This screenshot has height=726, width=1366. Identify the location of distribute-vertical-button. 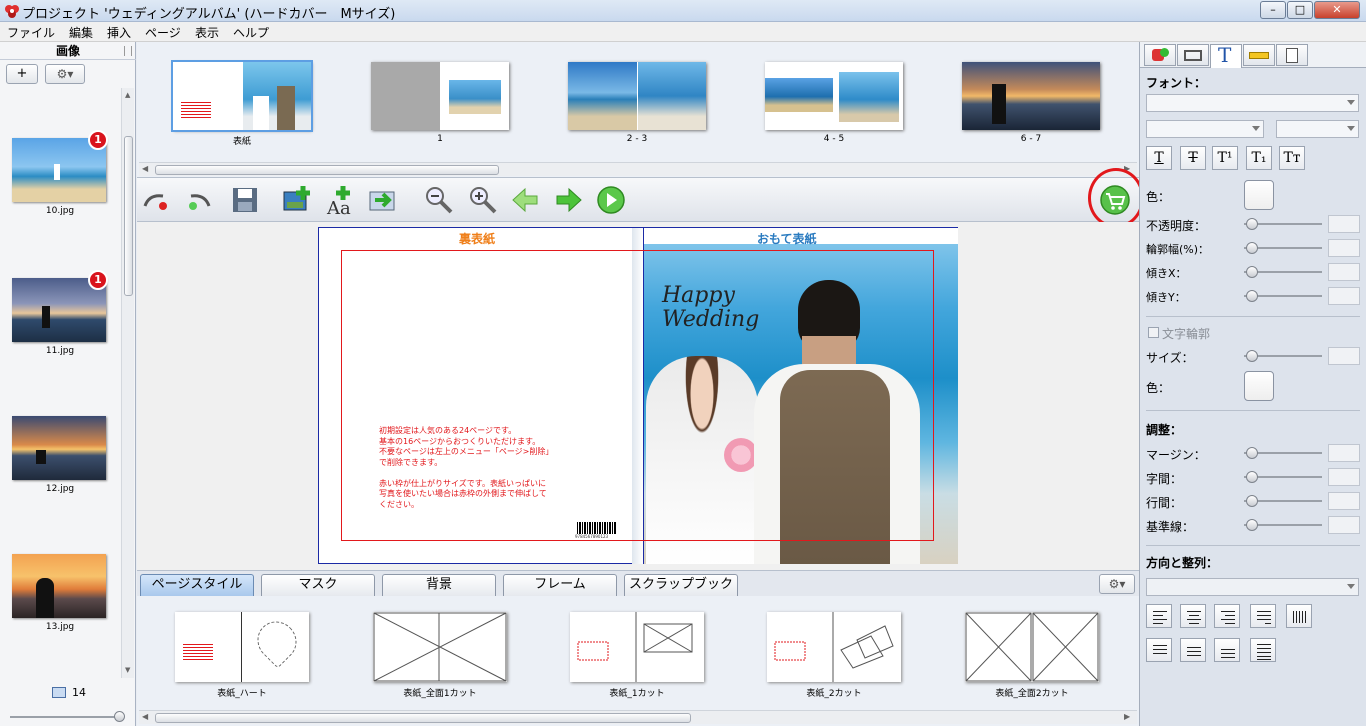
(1263, 650).